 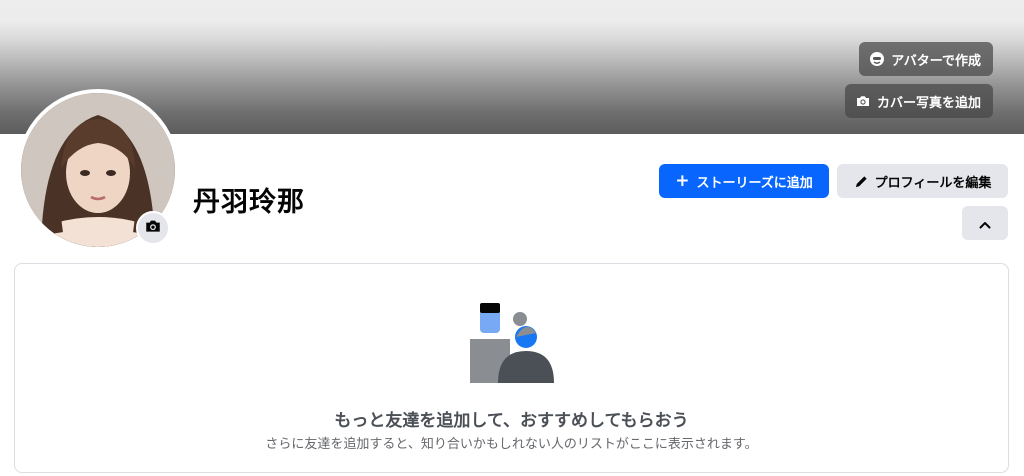 What do you see at coordinates (933, 183) in the screenshot?
I see `edit-profile-label: プロフィールを編集` at bounding box center [933, 183].